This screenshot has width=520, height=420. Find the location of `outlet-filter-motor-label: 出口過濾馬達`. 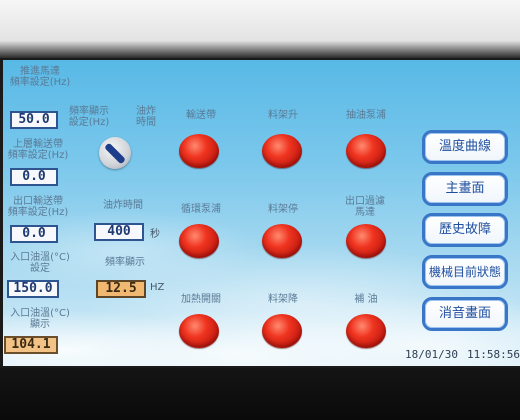

outlet-filter-motor-label: 出口過濾馬達 is located at coordinates (365, 207).